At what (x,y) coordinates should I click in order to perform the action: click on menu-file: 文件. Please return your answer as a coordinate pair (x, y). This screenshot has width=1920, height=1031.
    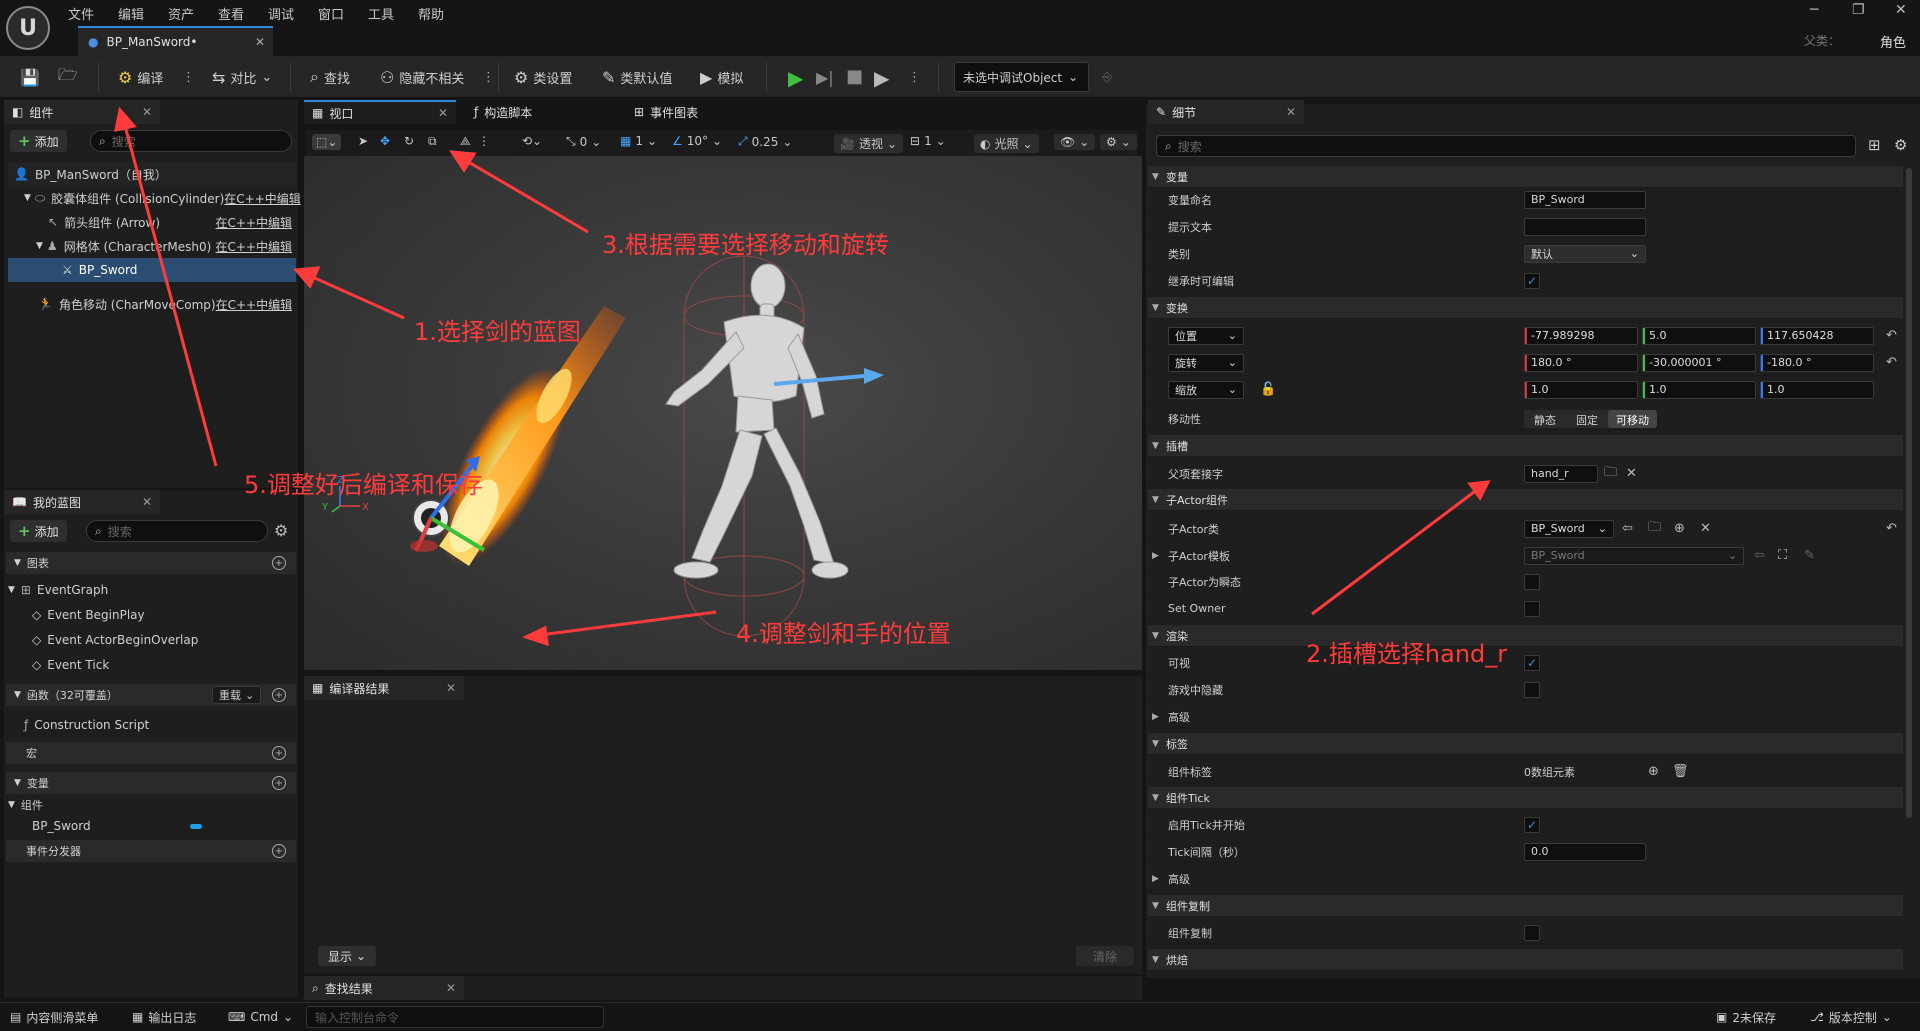
    Looking at the image, I should click on (81, 13).